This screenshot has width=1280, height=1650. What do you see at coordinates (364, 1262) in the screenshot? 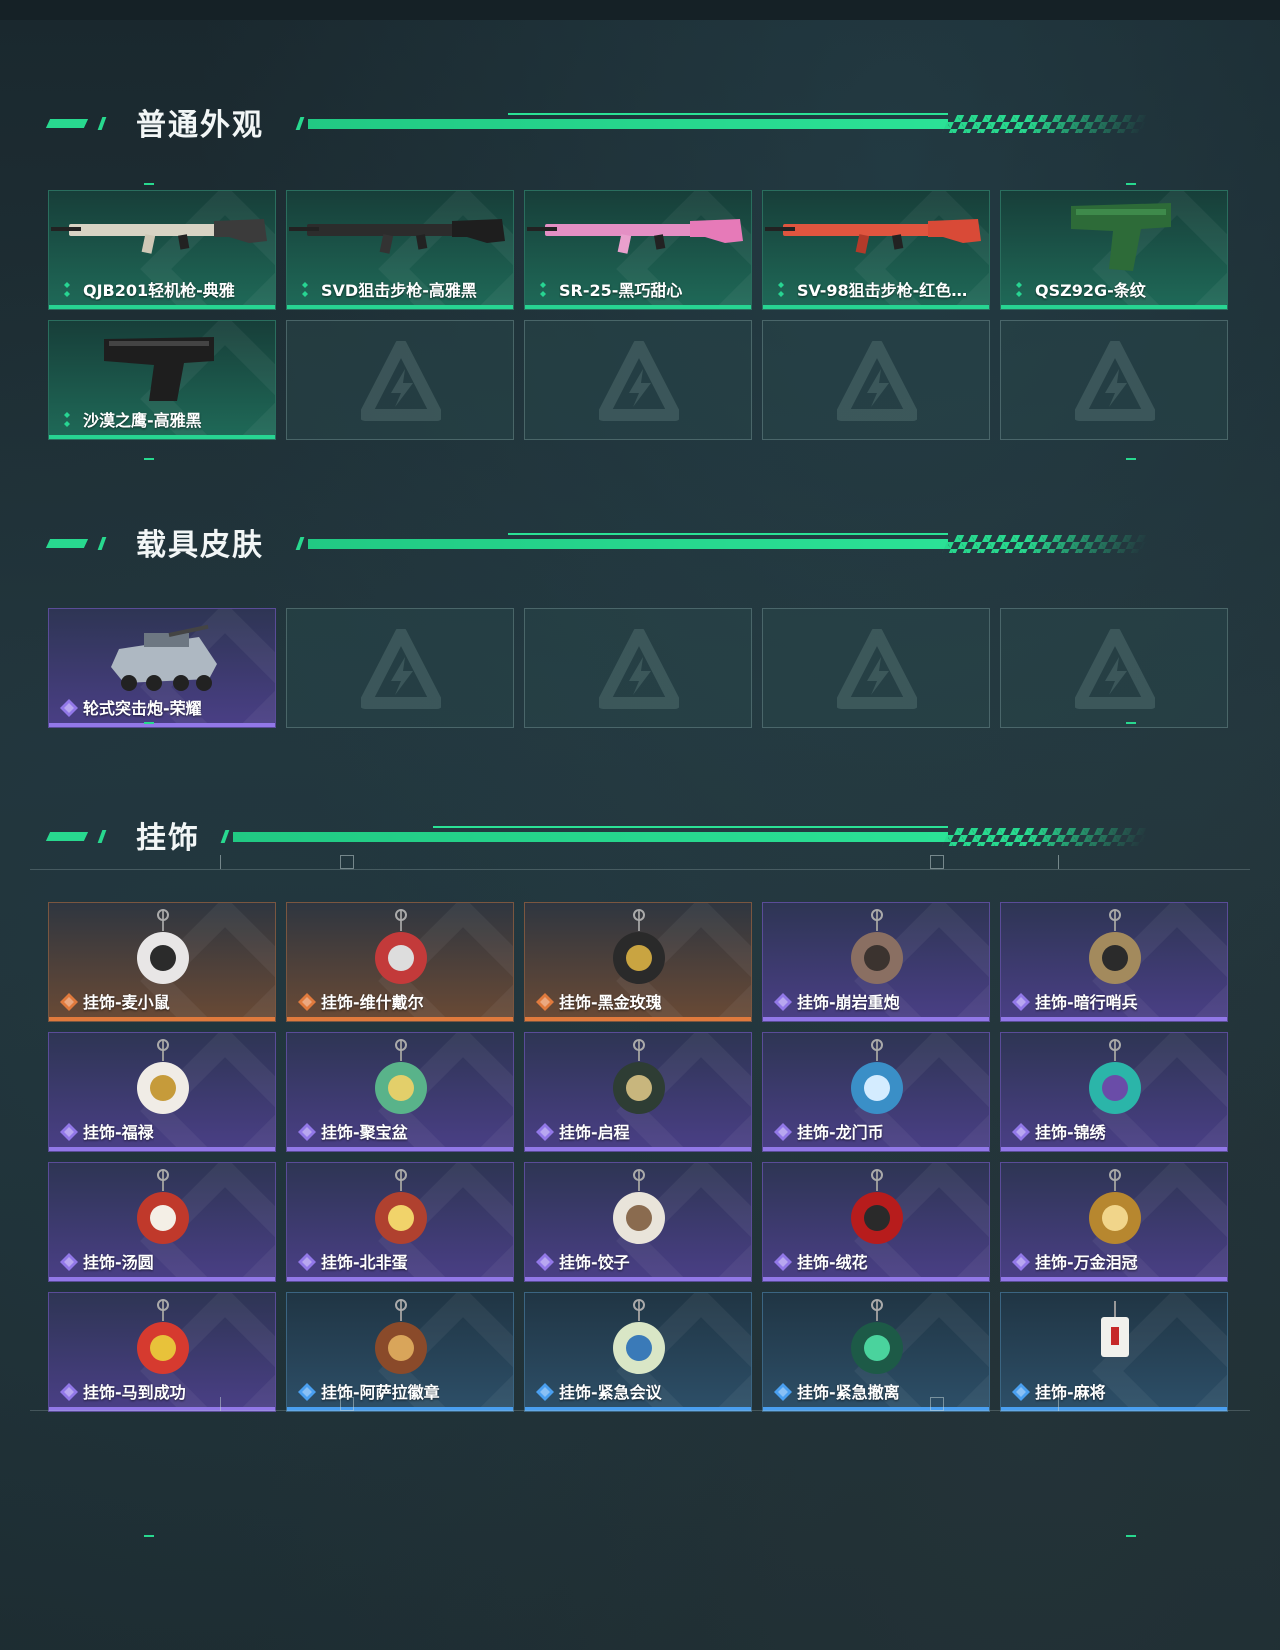
I see `item-label: 挂饰-北非蛋` at bounding box center [364, 1262].